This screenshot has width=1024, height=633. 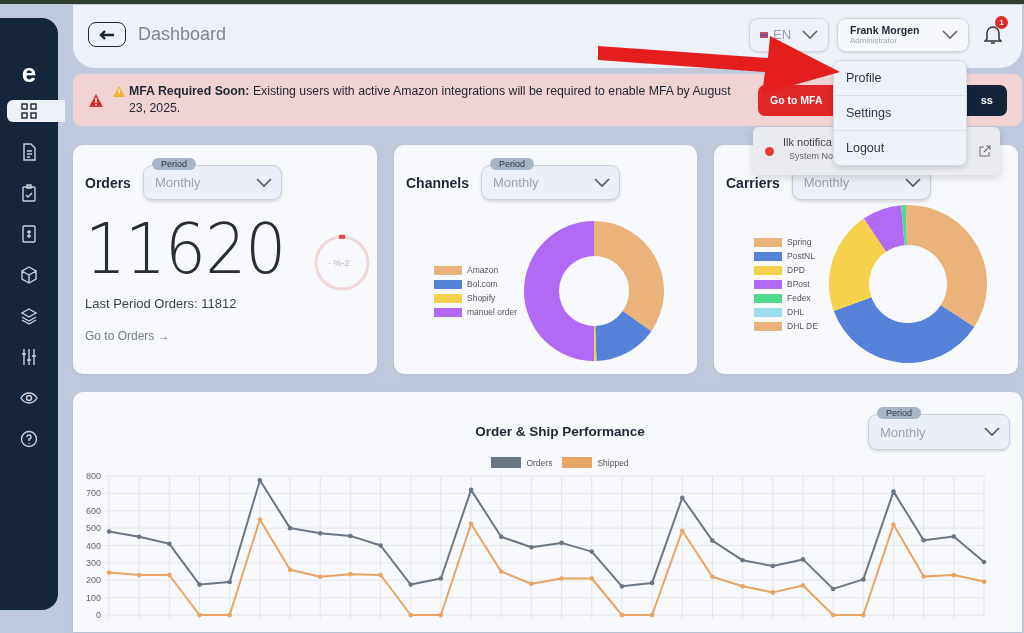 I want to click on back-button, so click(x=107, y=34).